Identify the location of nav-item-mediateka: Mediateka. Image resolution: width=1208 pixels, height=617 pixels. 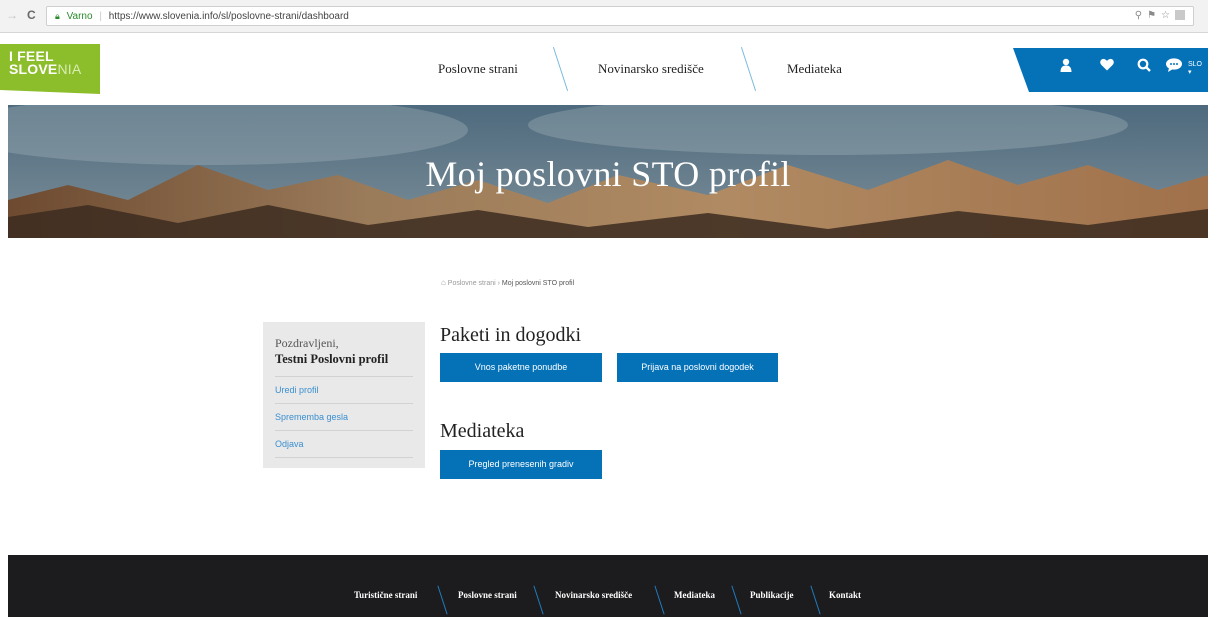
(814, 69).